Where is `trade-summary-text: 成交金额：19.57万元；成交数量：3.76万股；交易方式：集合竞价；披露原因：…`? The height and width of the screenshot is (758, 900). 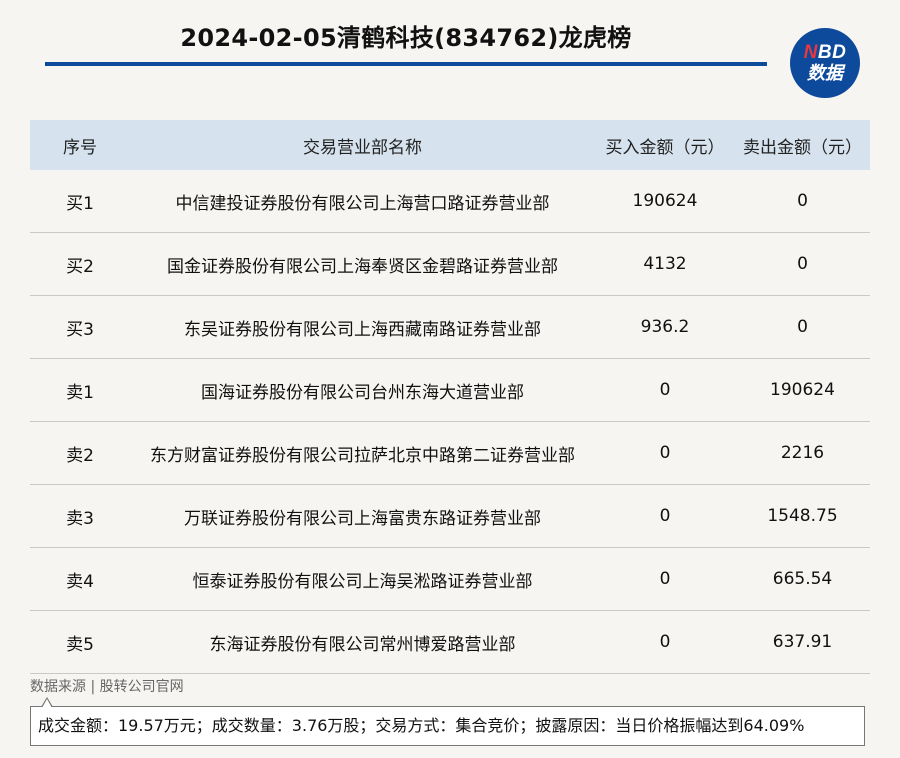 trade-summary-text: 成交金额：19.57万元；成交数量：3.76万股；交易方式：集合竞价；披露原因：… is located at coordinates (421, 725).